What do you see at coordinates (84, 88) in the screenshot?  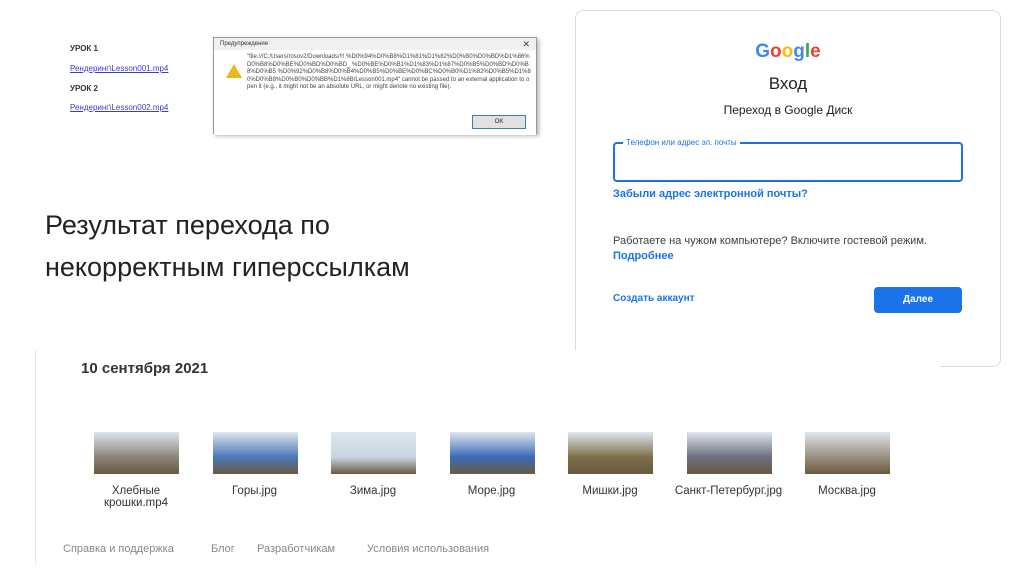 I see `lesson-2-title: УРОК 2` at bounding box center [84, 88].